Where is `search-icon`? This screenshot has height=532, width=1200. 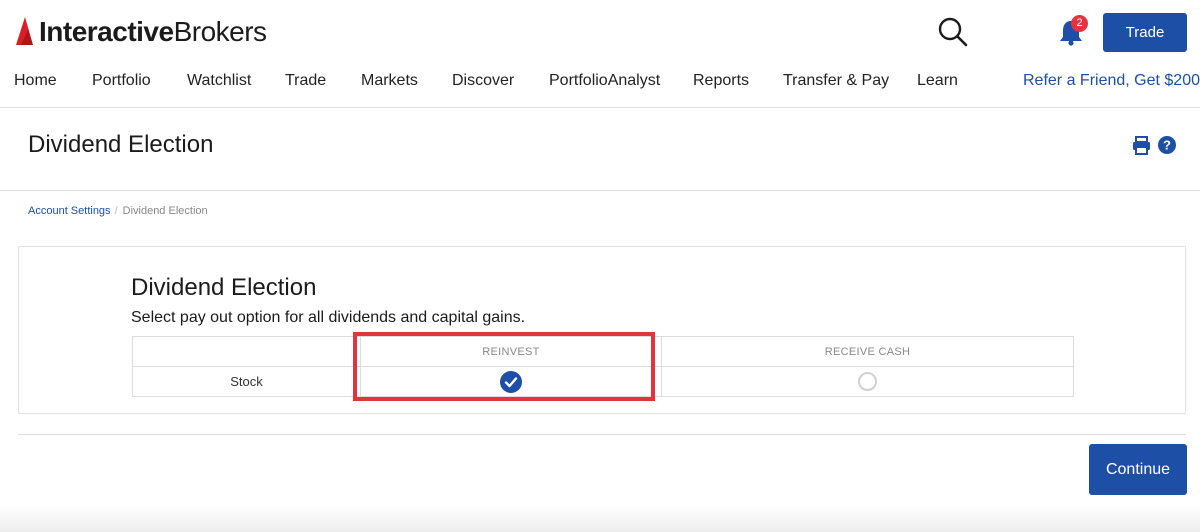
search-icon is located at coordinates (953, 32).